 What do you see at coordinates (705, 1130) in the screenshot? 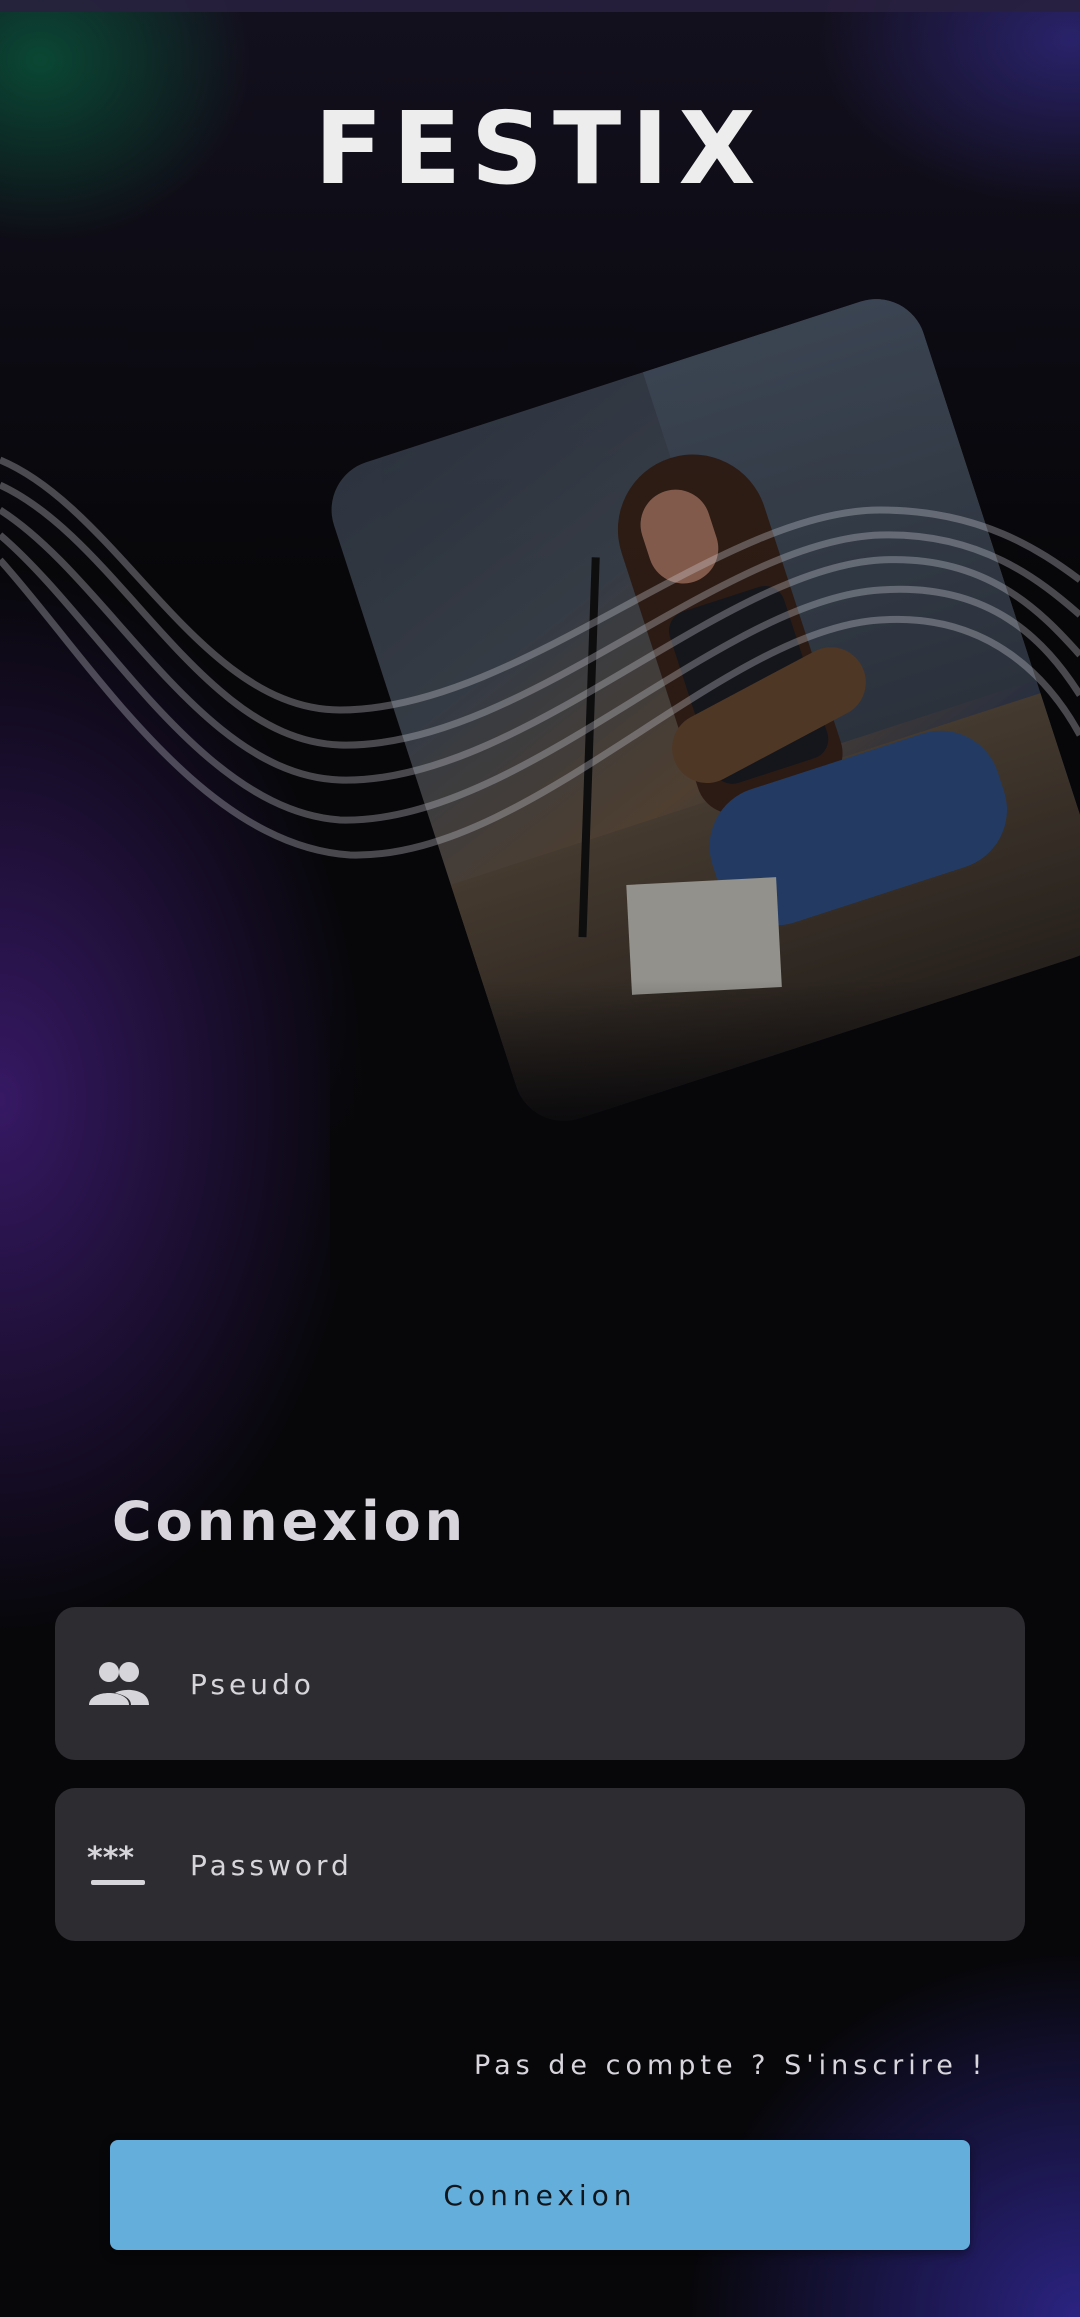
I see `photo-fade` at bounding box center [705, 1130].